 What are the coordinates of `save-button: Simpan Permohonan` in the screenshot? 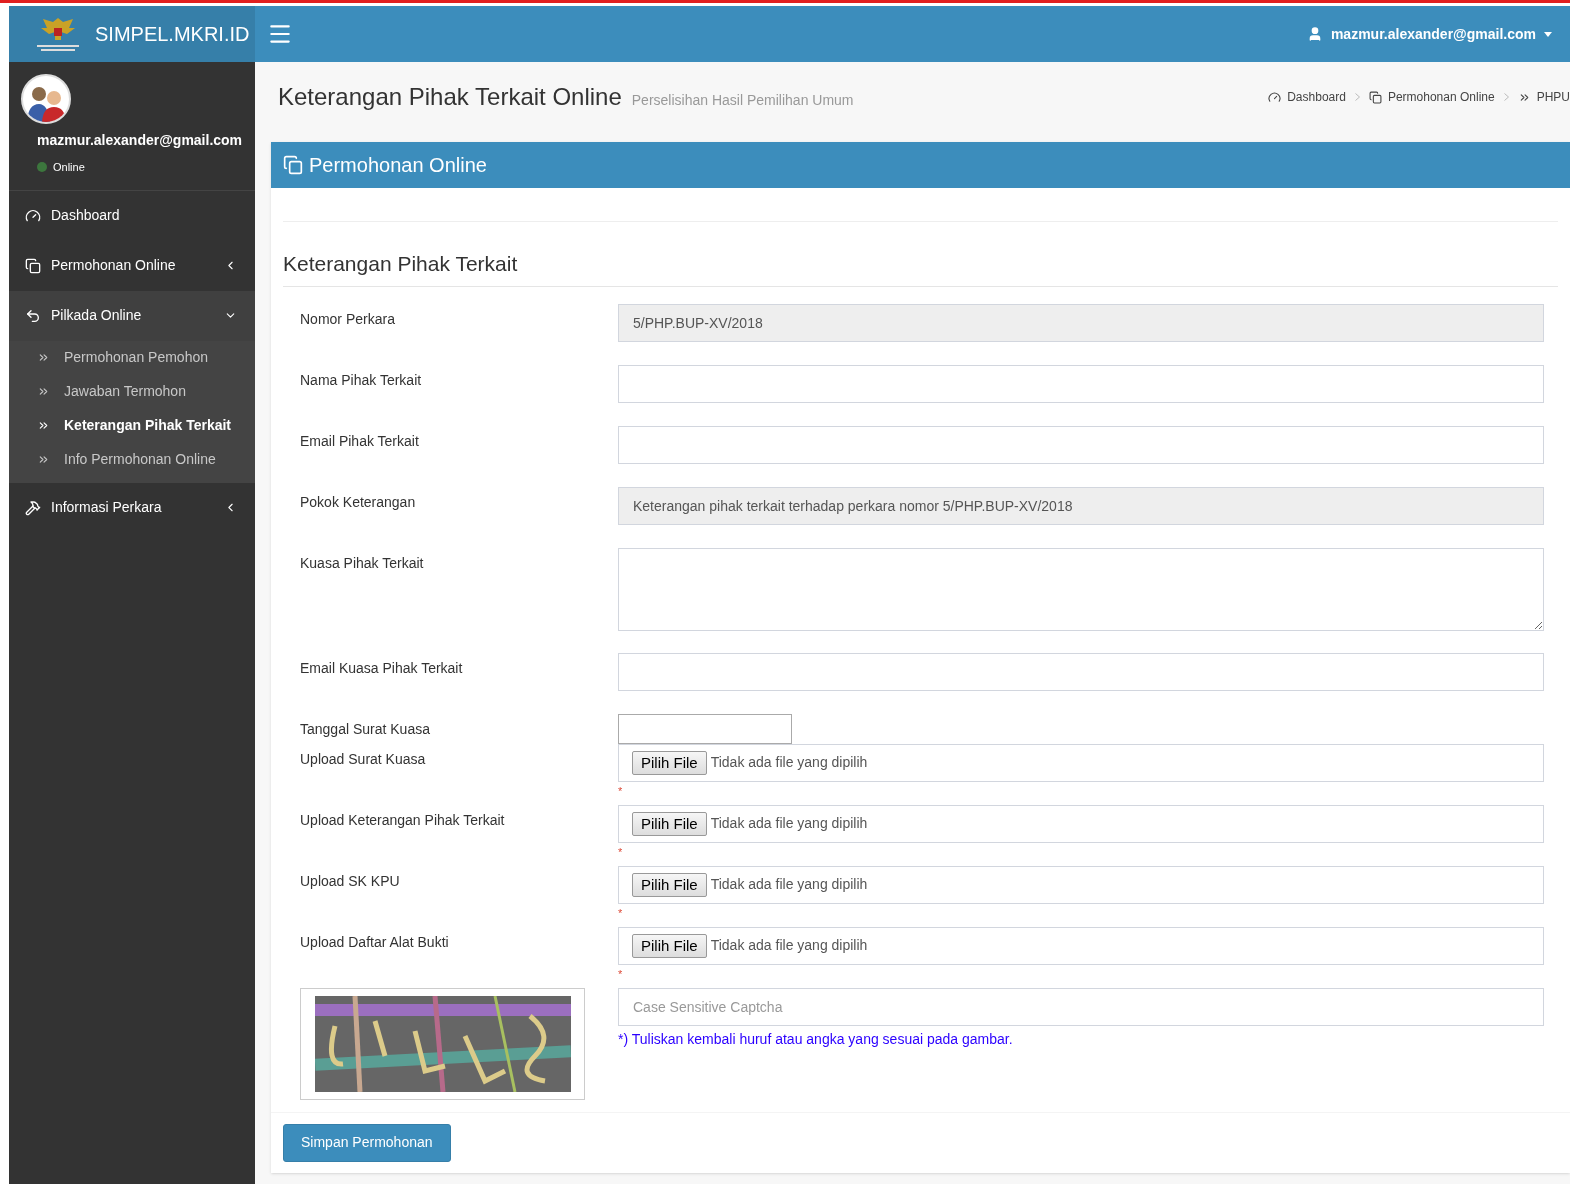 It's located at (367, 1142).